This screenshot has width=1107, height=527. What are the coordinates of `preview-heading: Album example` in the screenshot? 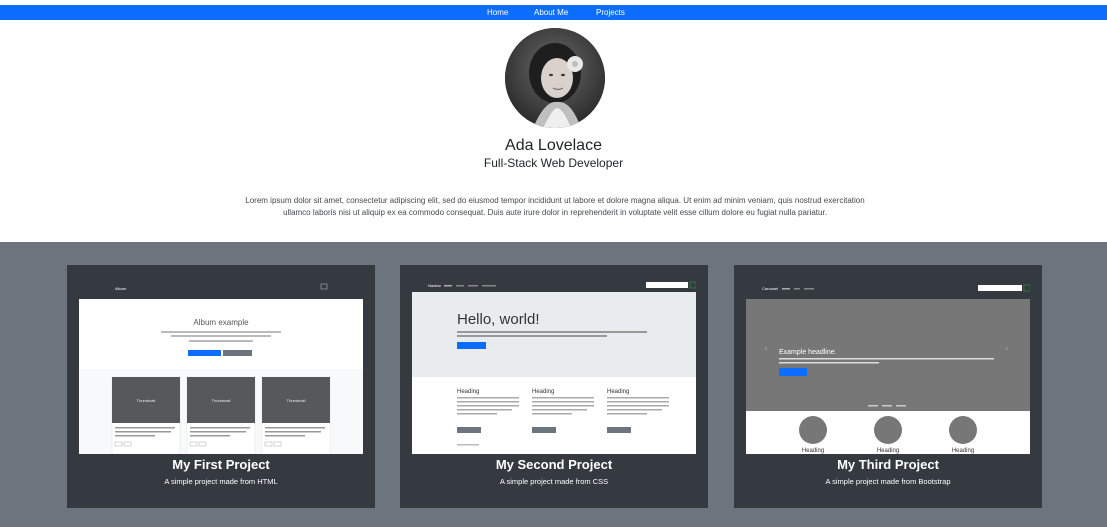 It's located at (221, 322).